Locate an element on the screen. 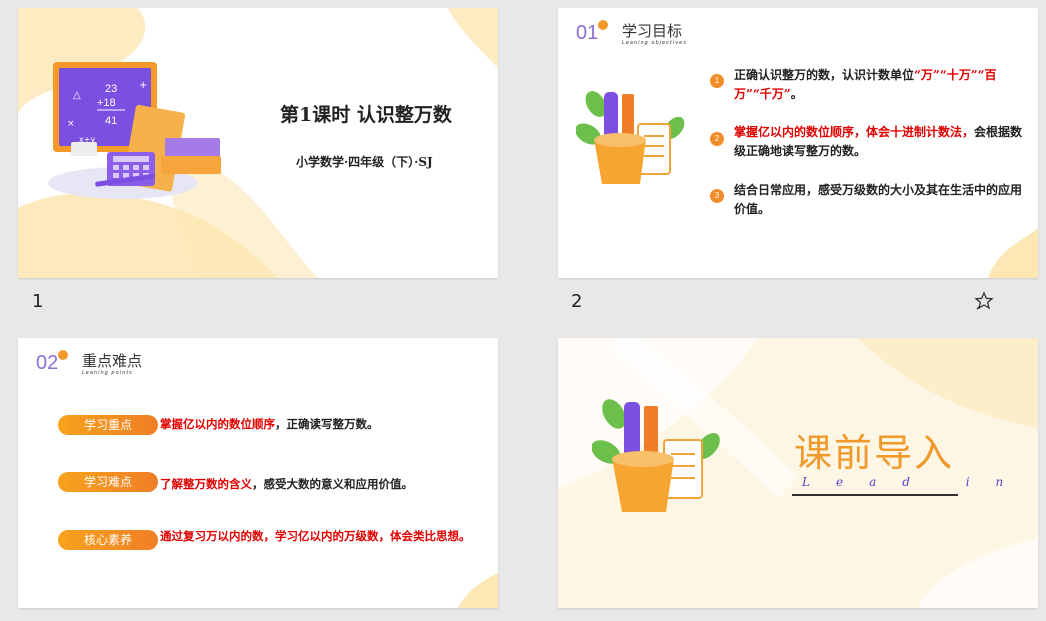 Image resolution: width=1046 pixels, height=621 pixels. key-point-text: 掌握亿以内的数位顺序，正确读写整万数。 is located at coordinates (320, 424).